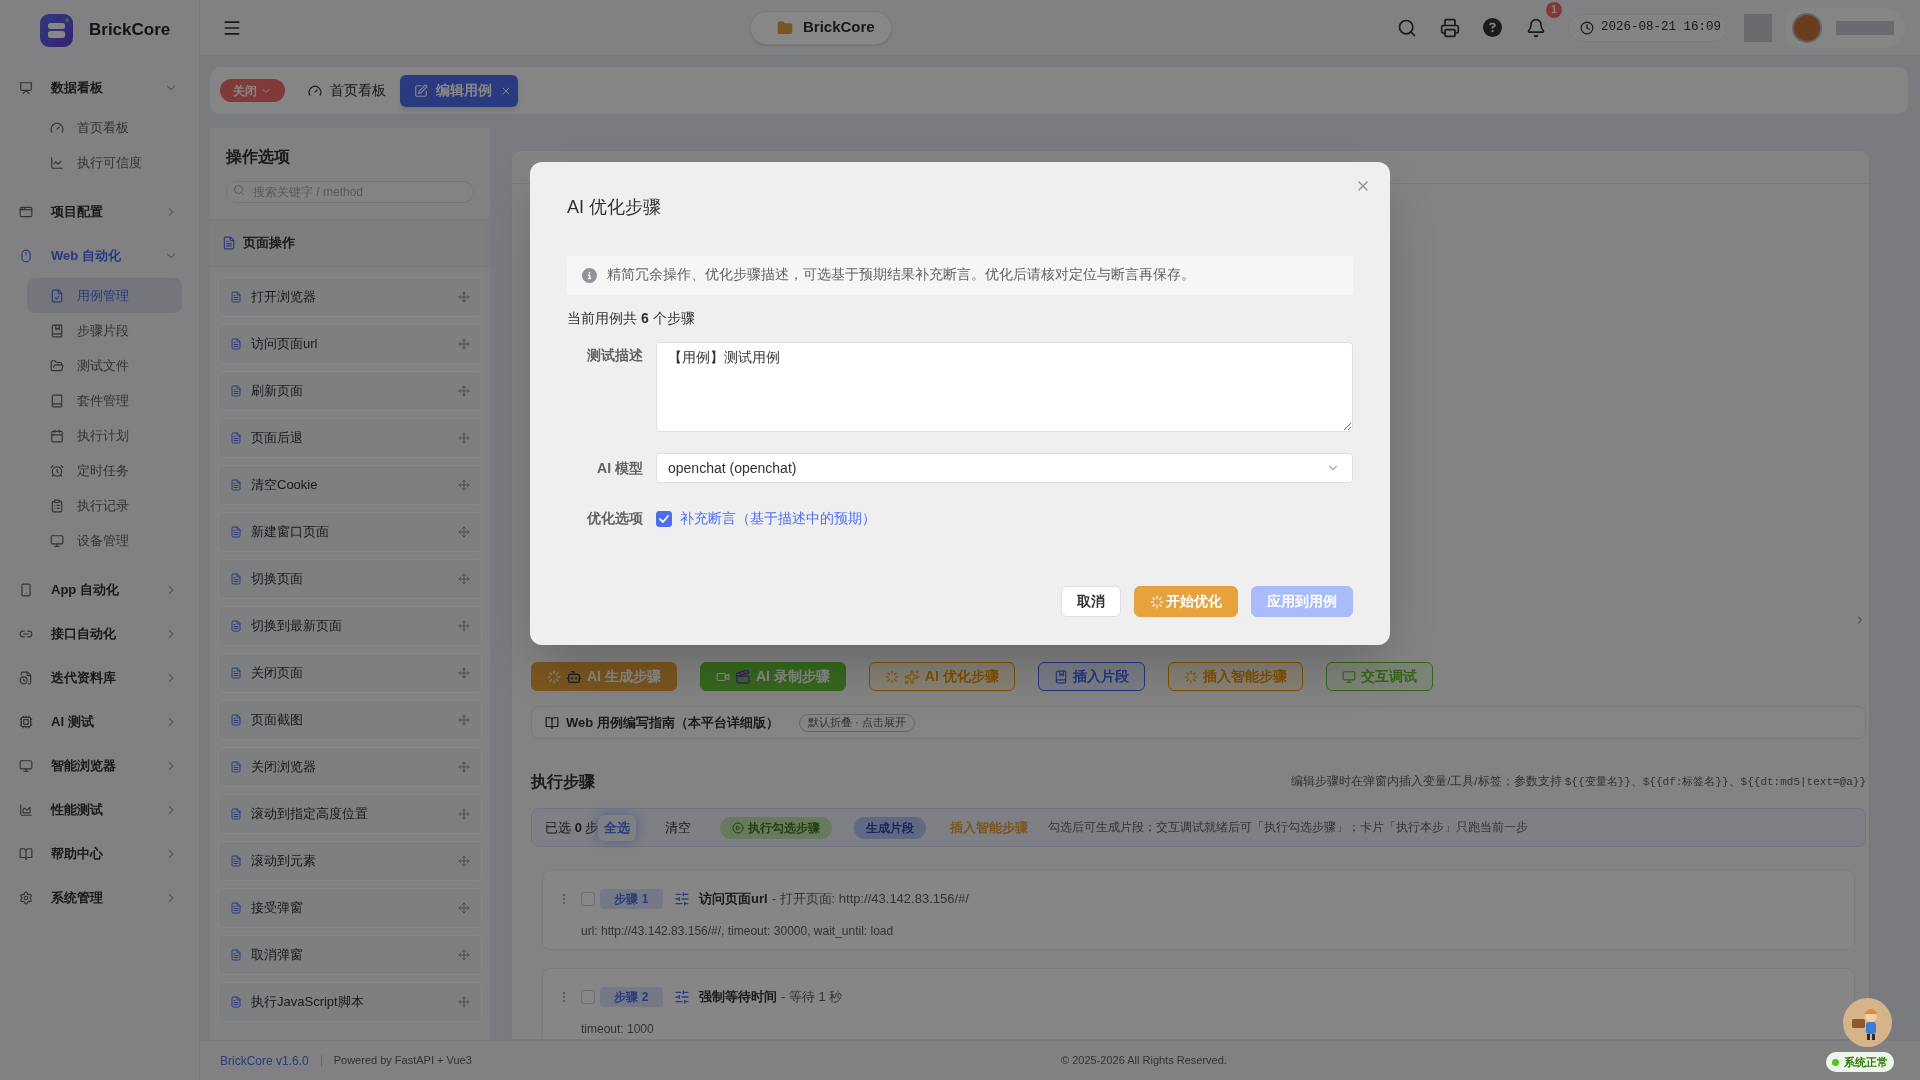  Describe the element at coordinates (99, 898) in the screenshot. I see `sidebar-group: 系统管理` at that location.